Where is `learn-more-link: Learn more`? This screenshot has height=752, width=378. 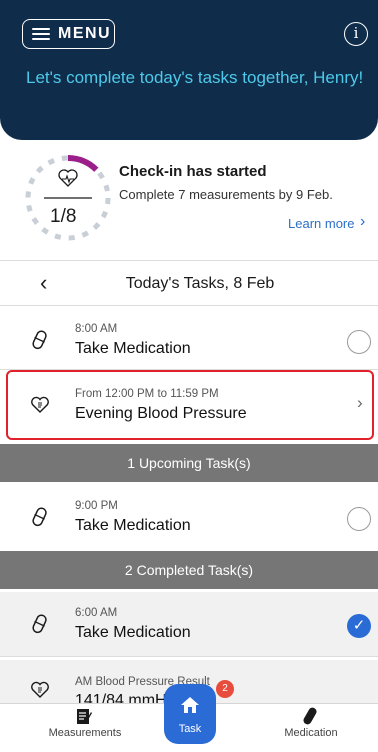 learn-more-link: Learn more is located at coordinates (321, 223).